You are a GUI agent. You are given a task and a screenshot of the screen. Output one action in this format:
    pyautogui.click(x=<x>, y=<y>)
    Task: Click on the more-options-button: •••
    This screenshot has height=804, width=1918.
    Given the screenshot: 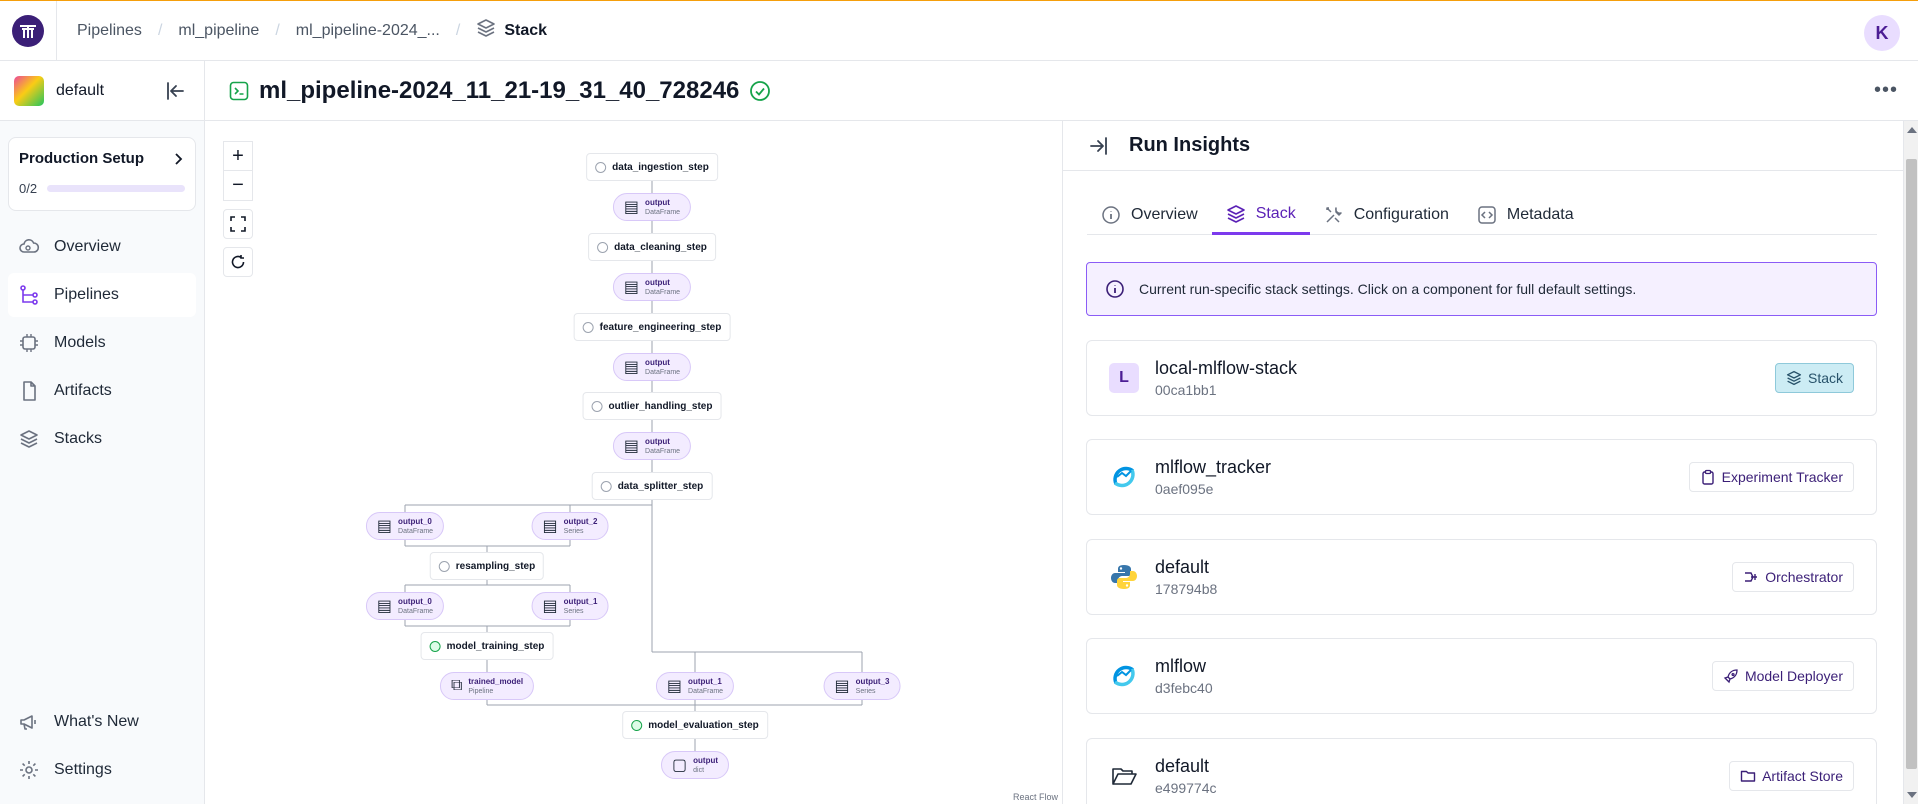 What is the action you would take?
    pyautogui.click(x=1886, y=90)
    